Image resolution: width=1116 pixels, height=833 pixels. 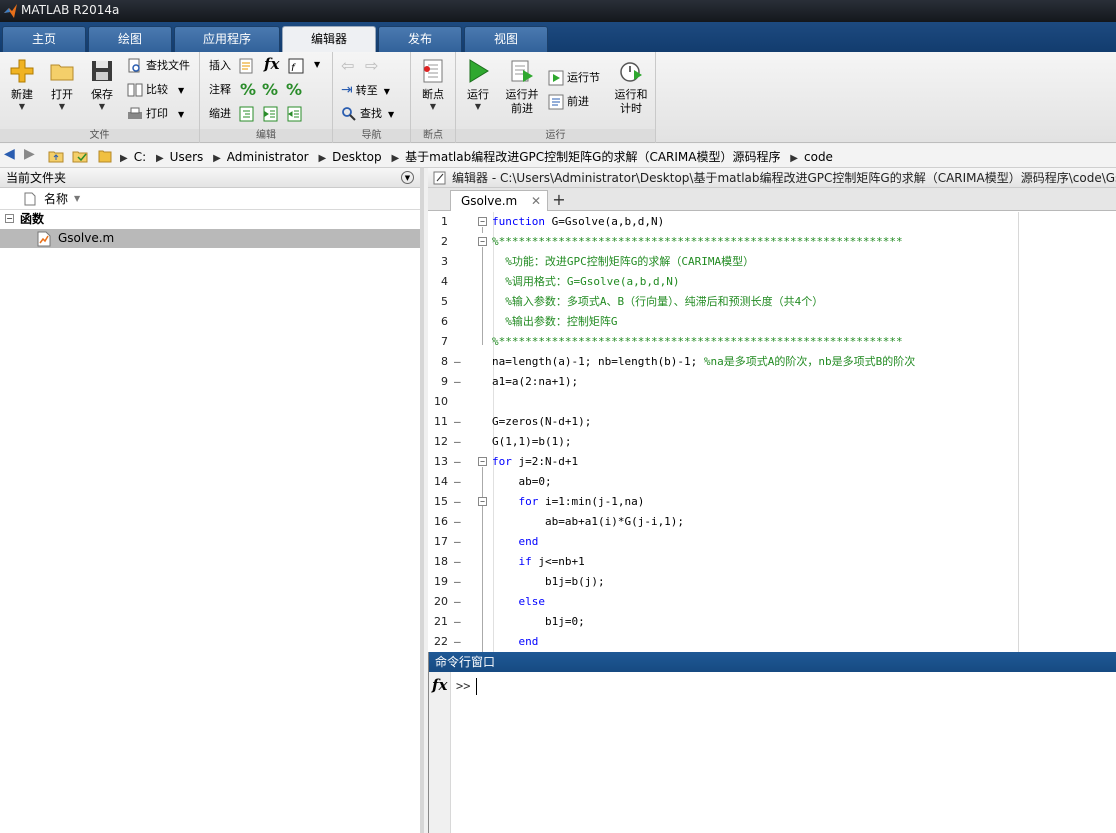 I want to click on breadcrumb-item: Administrator, so click(x=268, y=157).